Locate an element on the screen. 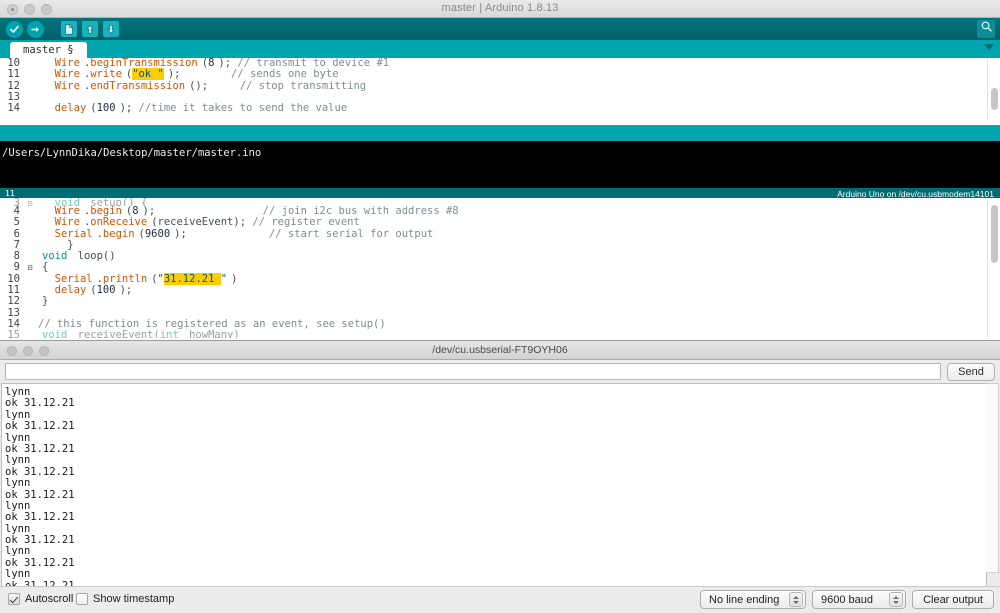 The width and height of the screenshot is (1000, 613). console-top-strip is located at coordinates (500, 133).